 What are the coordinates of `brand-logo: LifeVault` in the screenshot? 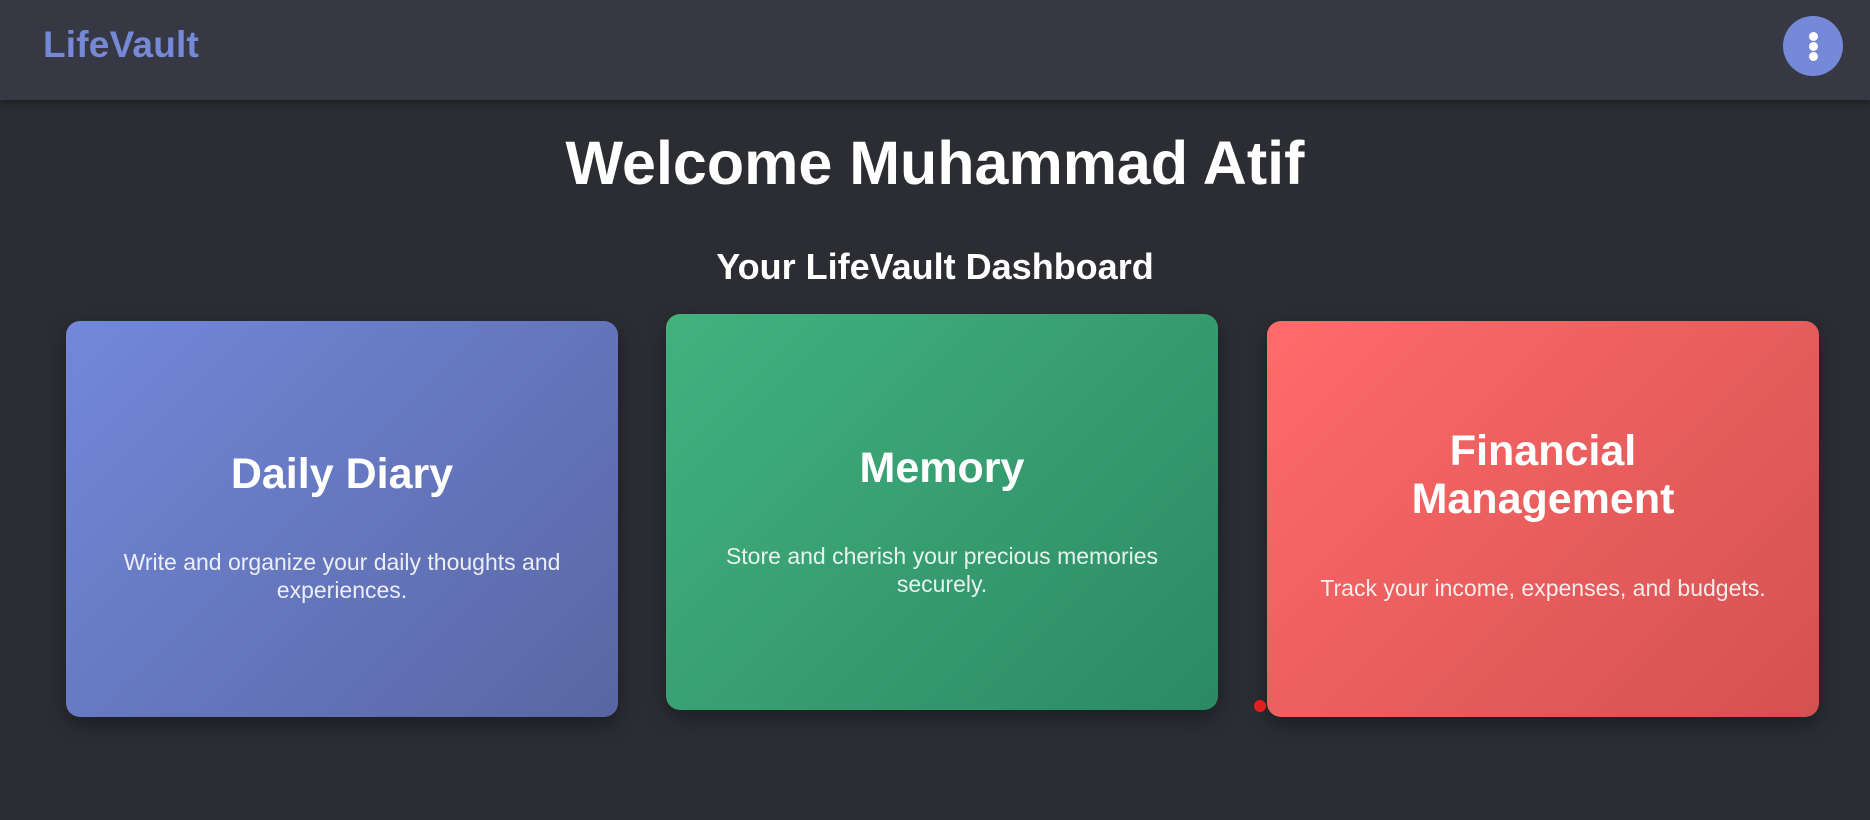 It's located at (121, 44).